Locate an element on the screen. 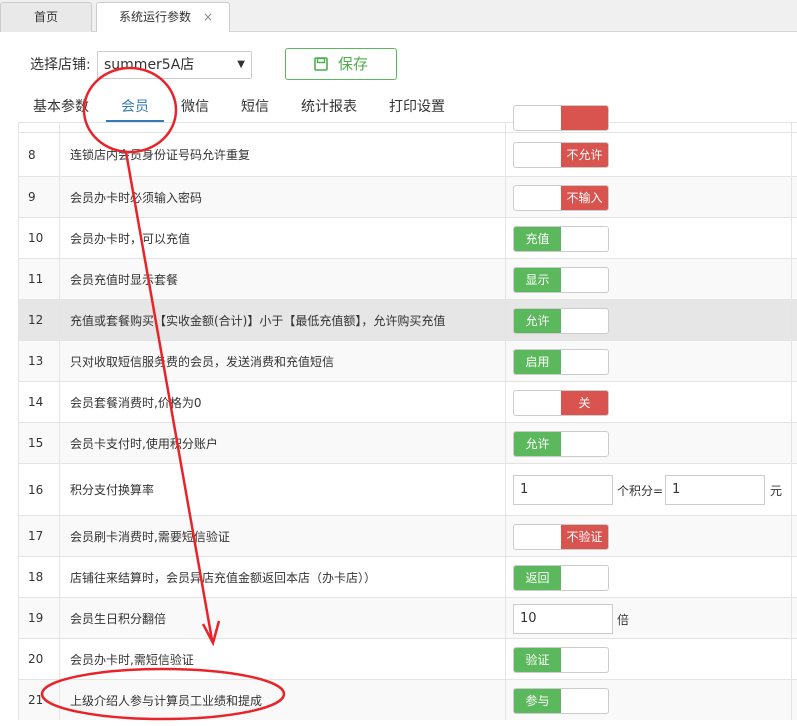 The image size is (797, 726). toggle-on-label: 充值 is located at coordinates (537, 239).